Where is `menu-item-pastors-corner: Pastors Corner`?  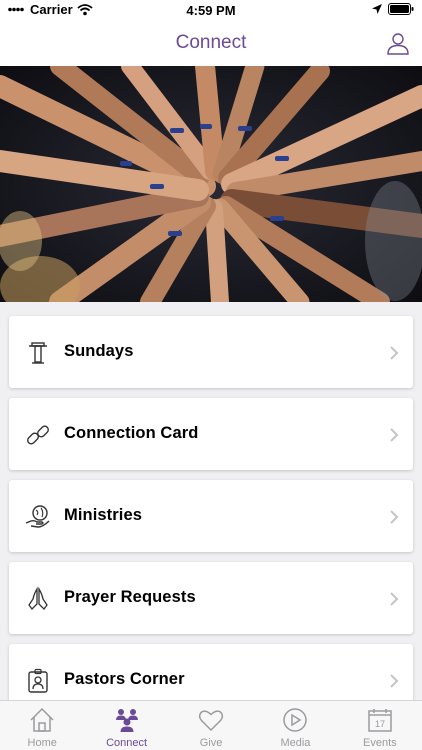 menu-item-pastors-corner: Pastors Corner is located at coordinates (211, 672).